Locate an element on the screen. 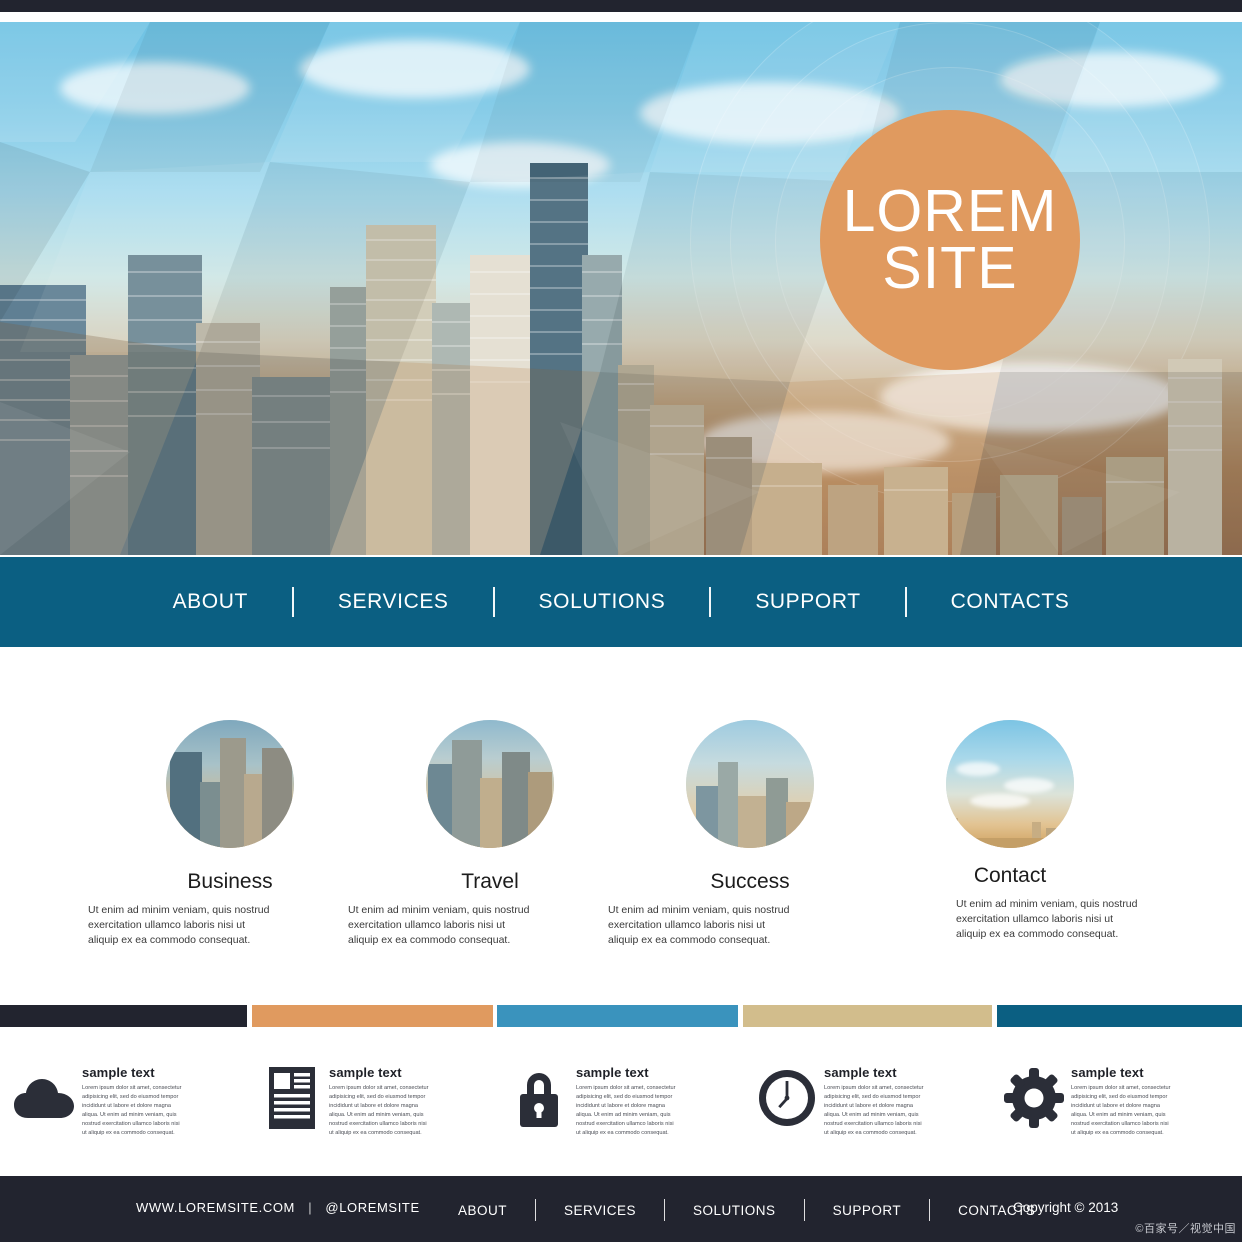  footer-site-url: WWW.LOREMSITE.COM is located at coordinates (215, 1207).